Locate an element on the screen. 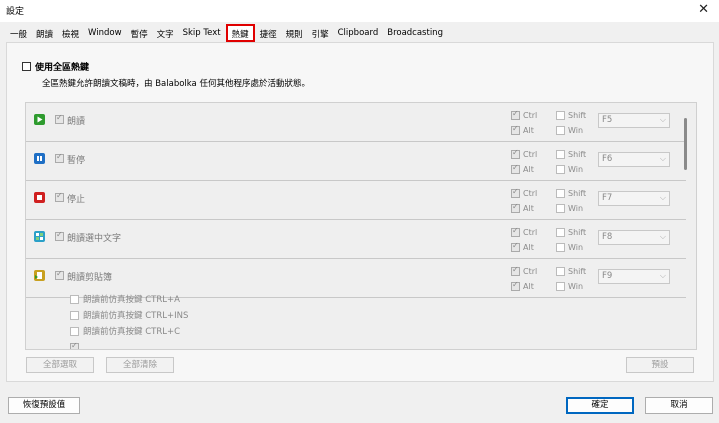  ok-button: 確定 is located at coordinates (600, 405).